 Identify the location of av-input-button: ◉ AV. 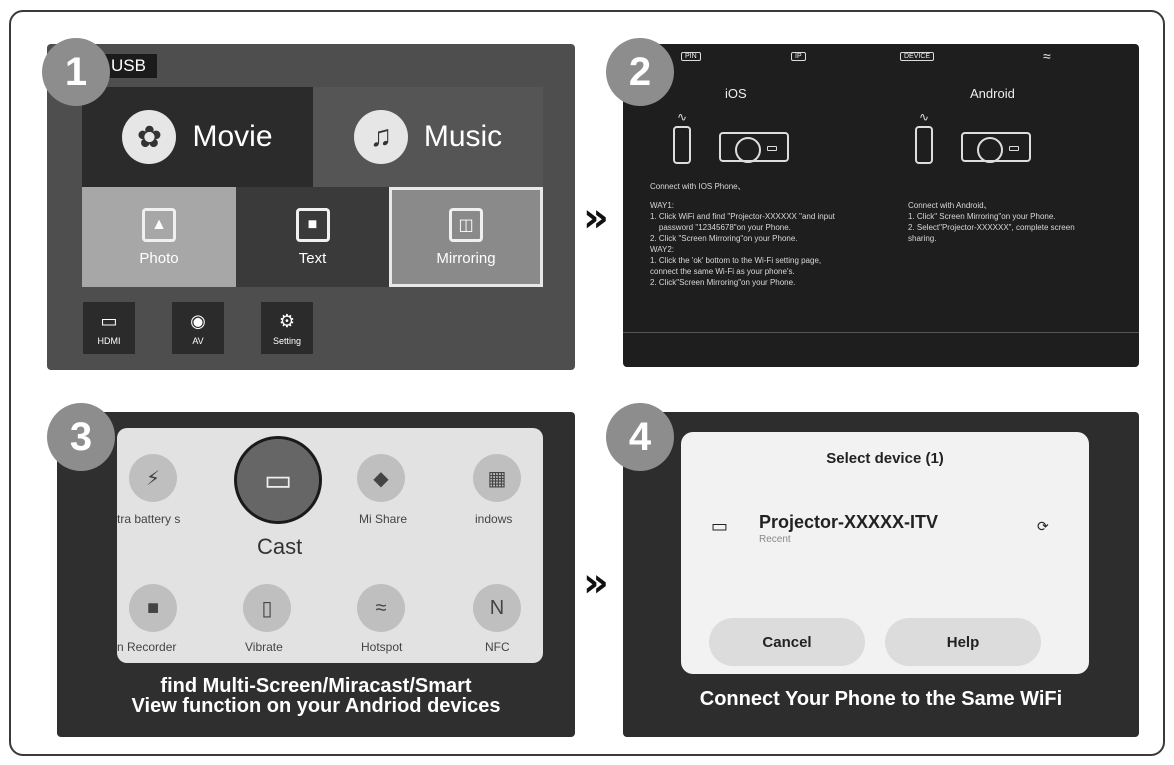
(198, 328).